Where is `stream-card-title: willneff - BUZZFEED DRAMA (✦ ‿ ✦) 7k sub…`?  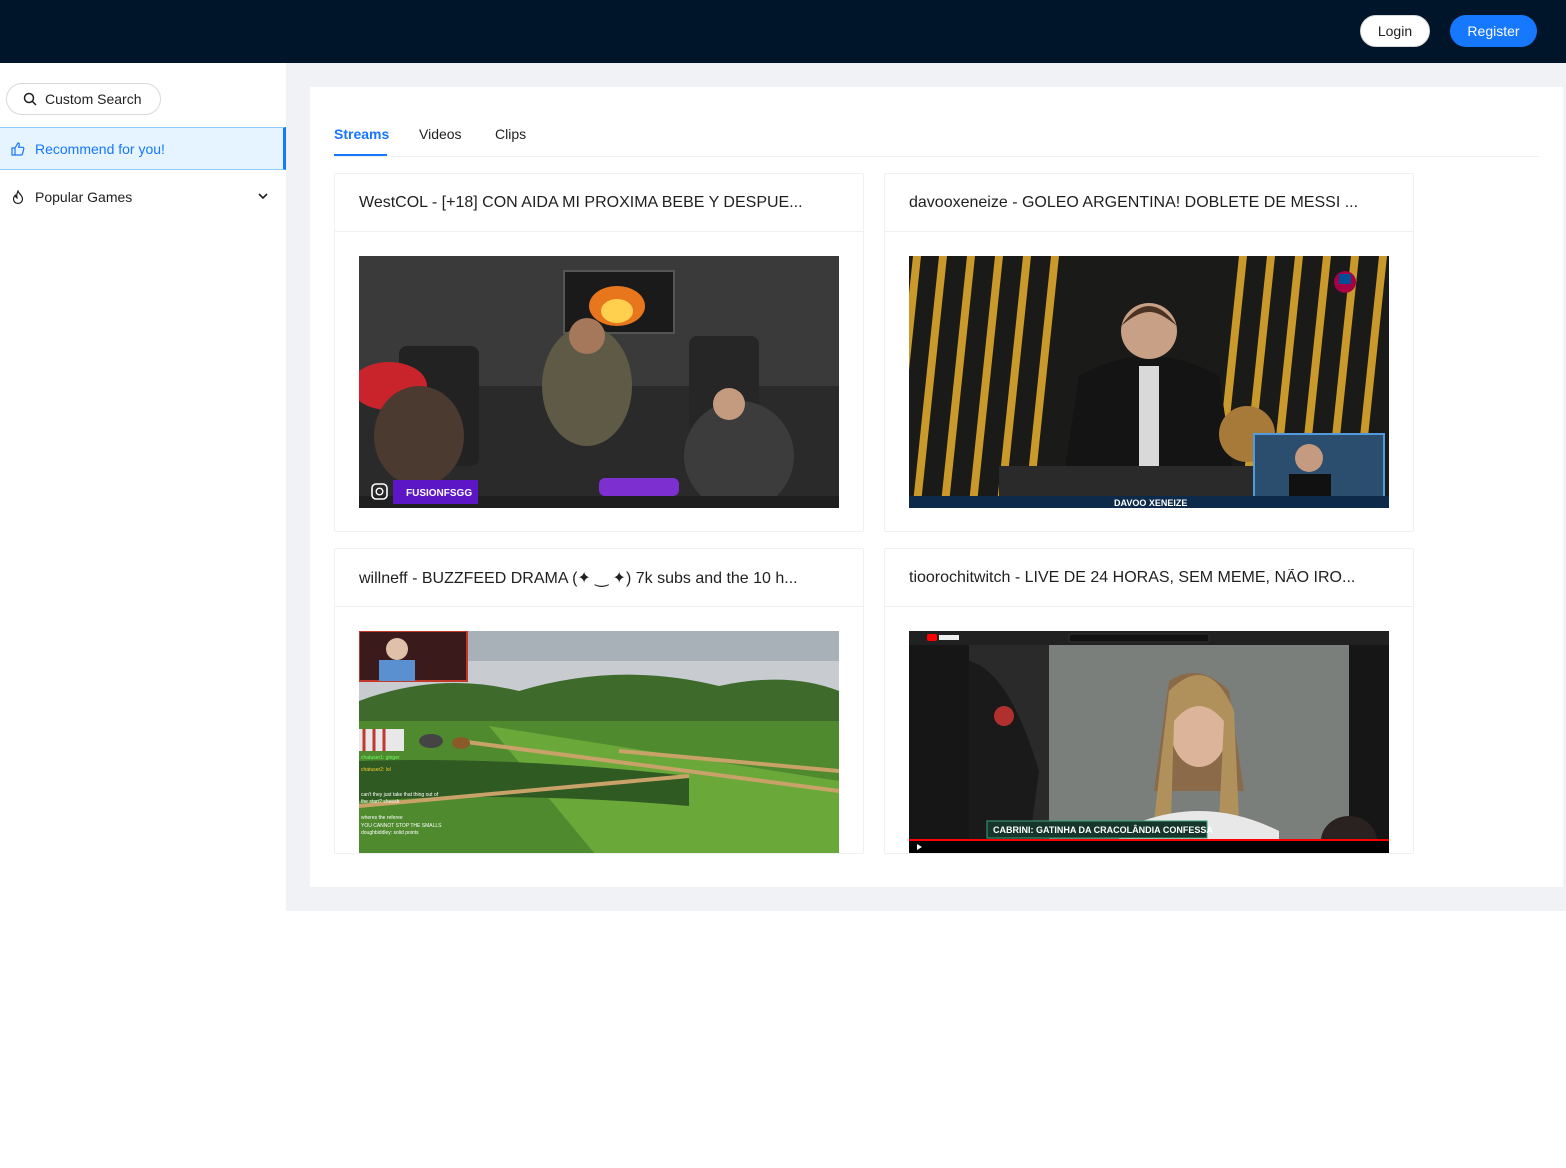 stream-card-title: willneff - BUZZFEED DRAMA (✦ ‿ ✦) 7k sub… is located at coordinates (599, 578).